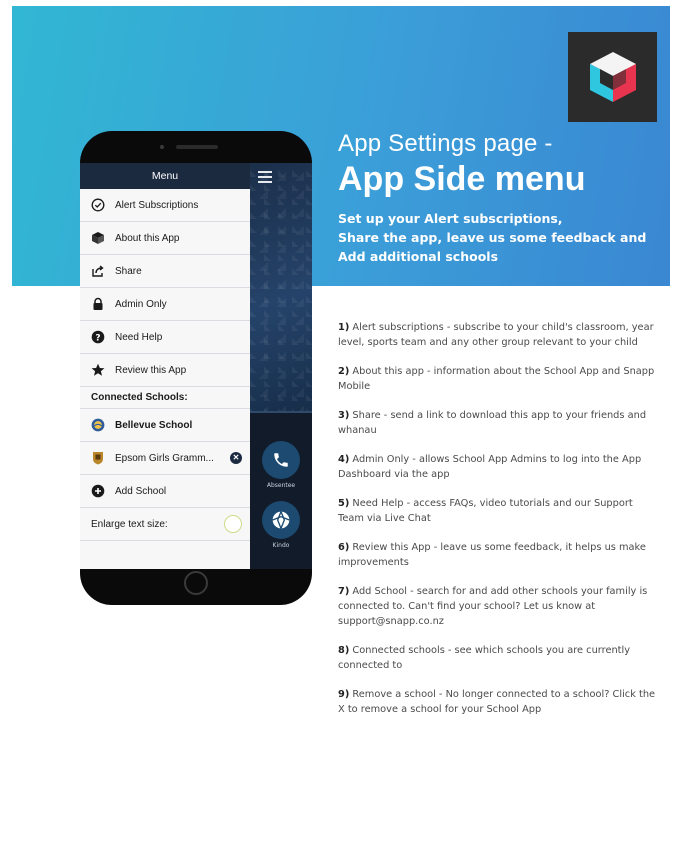 Image resolution: width=680 pixels, height=865 pixels. I want to click on kindo-label: Kindo, so click(281, 545).